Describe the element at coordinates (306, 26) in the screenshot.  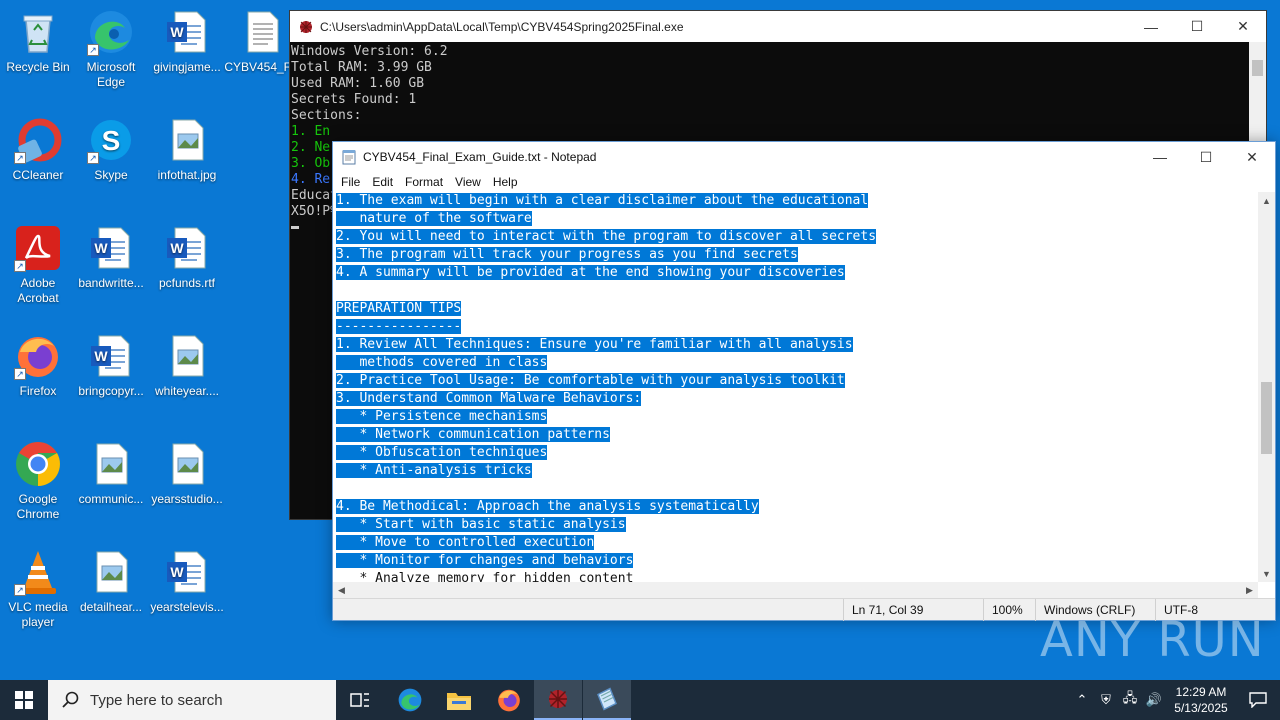
I see `bug-app-icon` at that location.